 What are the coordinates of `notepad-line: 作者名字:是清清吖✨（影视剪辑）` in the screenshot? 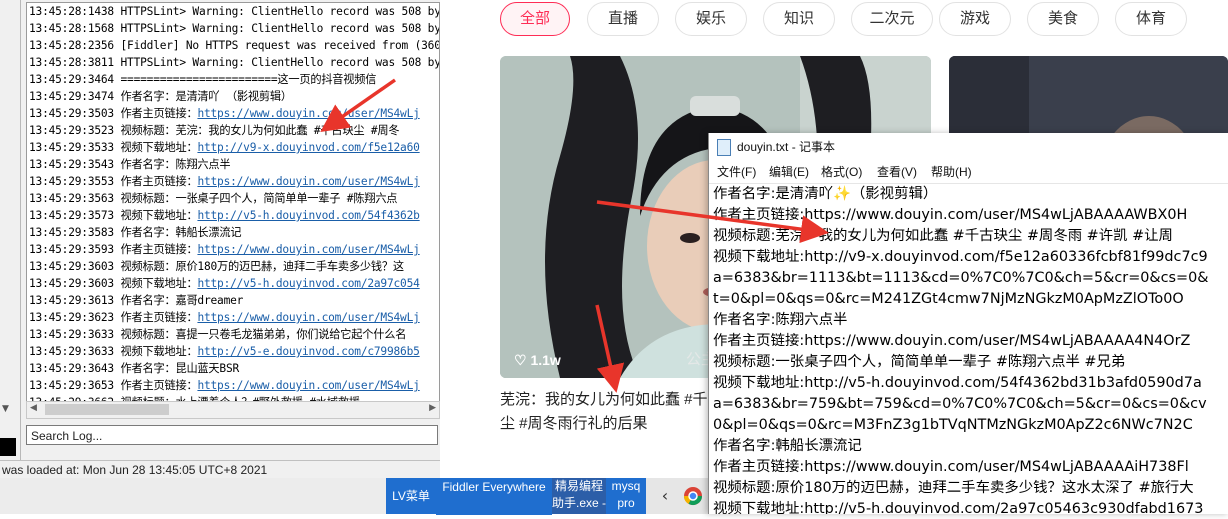 It's located at (825, 194).